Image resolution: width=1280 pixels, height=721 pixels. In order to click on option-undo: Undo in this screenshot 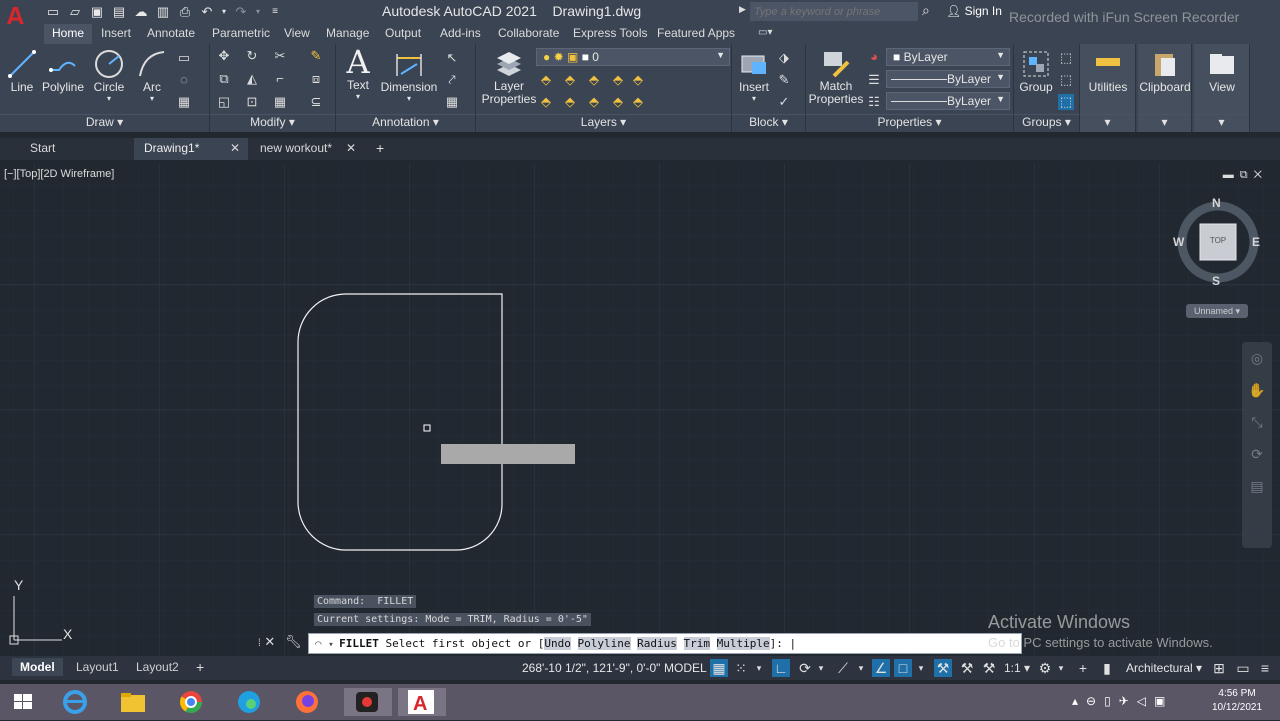, I will do `click(557, 643)`.